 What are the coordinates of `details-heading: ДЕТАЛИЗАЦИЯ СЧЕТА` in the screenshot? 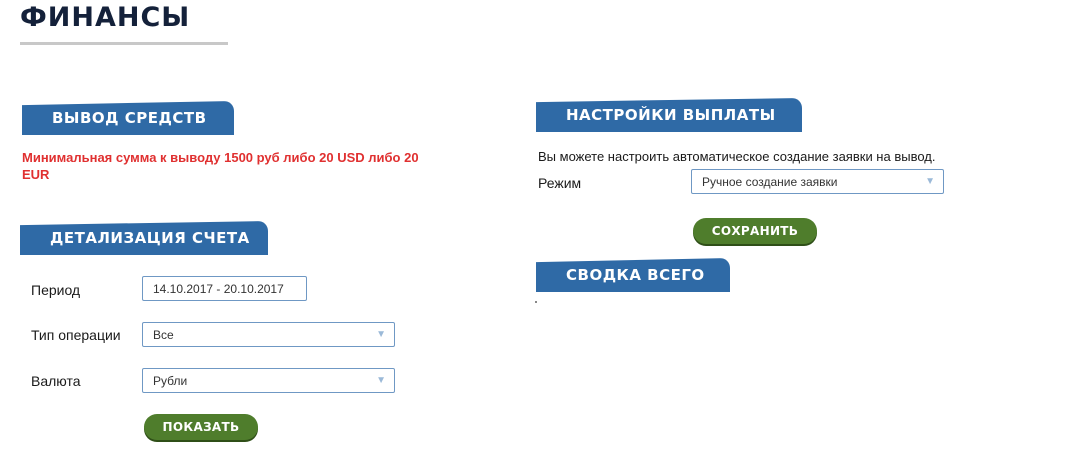 It's located at (150, 238).